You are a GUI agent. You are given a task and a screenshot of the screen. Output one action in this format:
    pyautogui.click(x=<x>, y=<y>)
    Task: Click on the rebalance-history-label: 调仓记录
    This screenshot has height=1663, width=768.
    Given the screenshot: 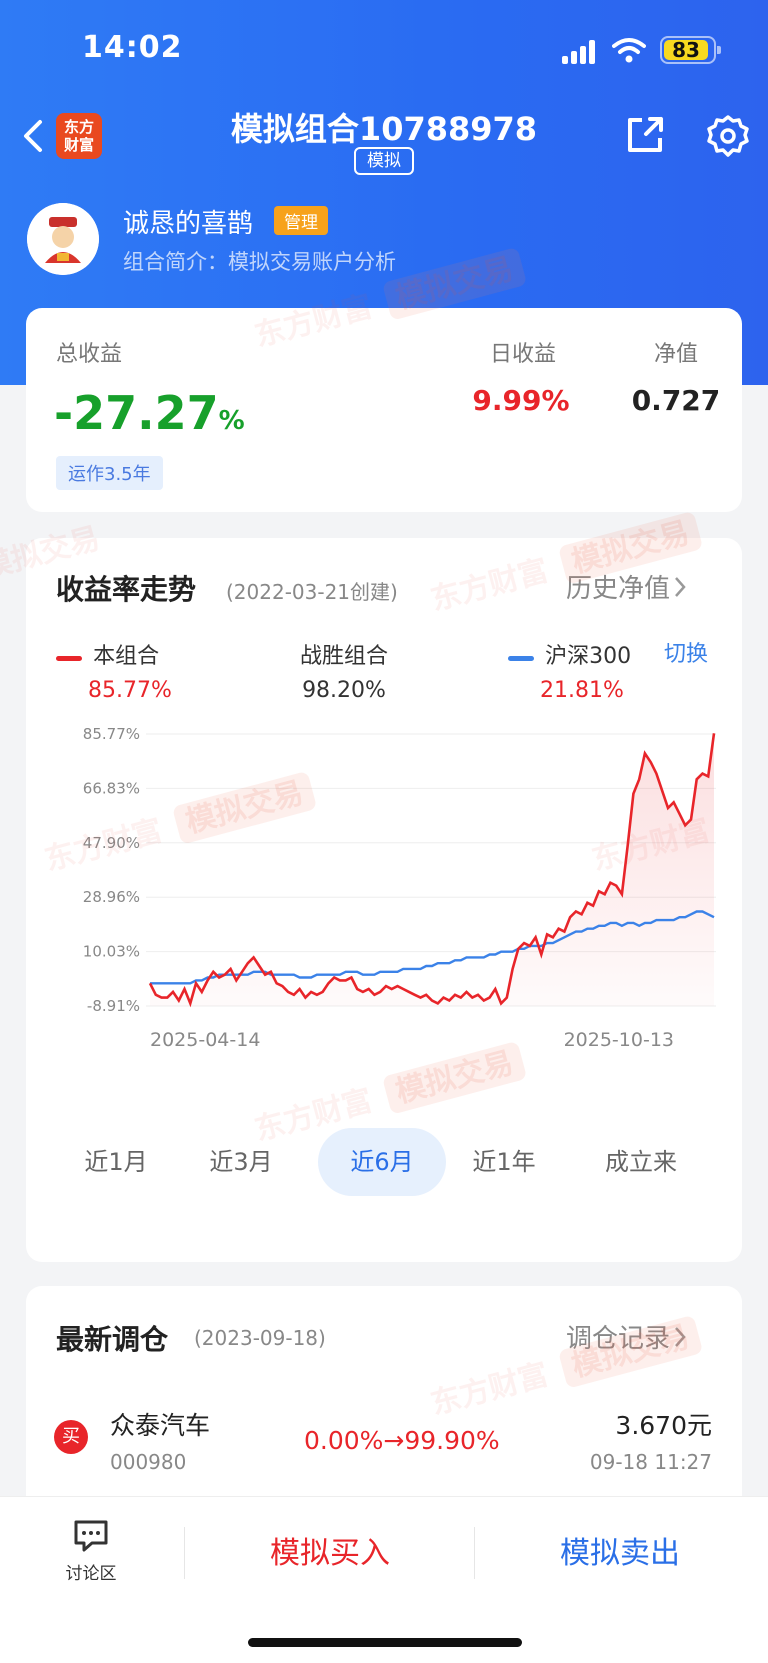 What is the action you would take?
    pyautogui.click(x=618, y=1339)
    